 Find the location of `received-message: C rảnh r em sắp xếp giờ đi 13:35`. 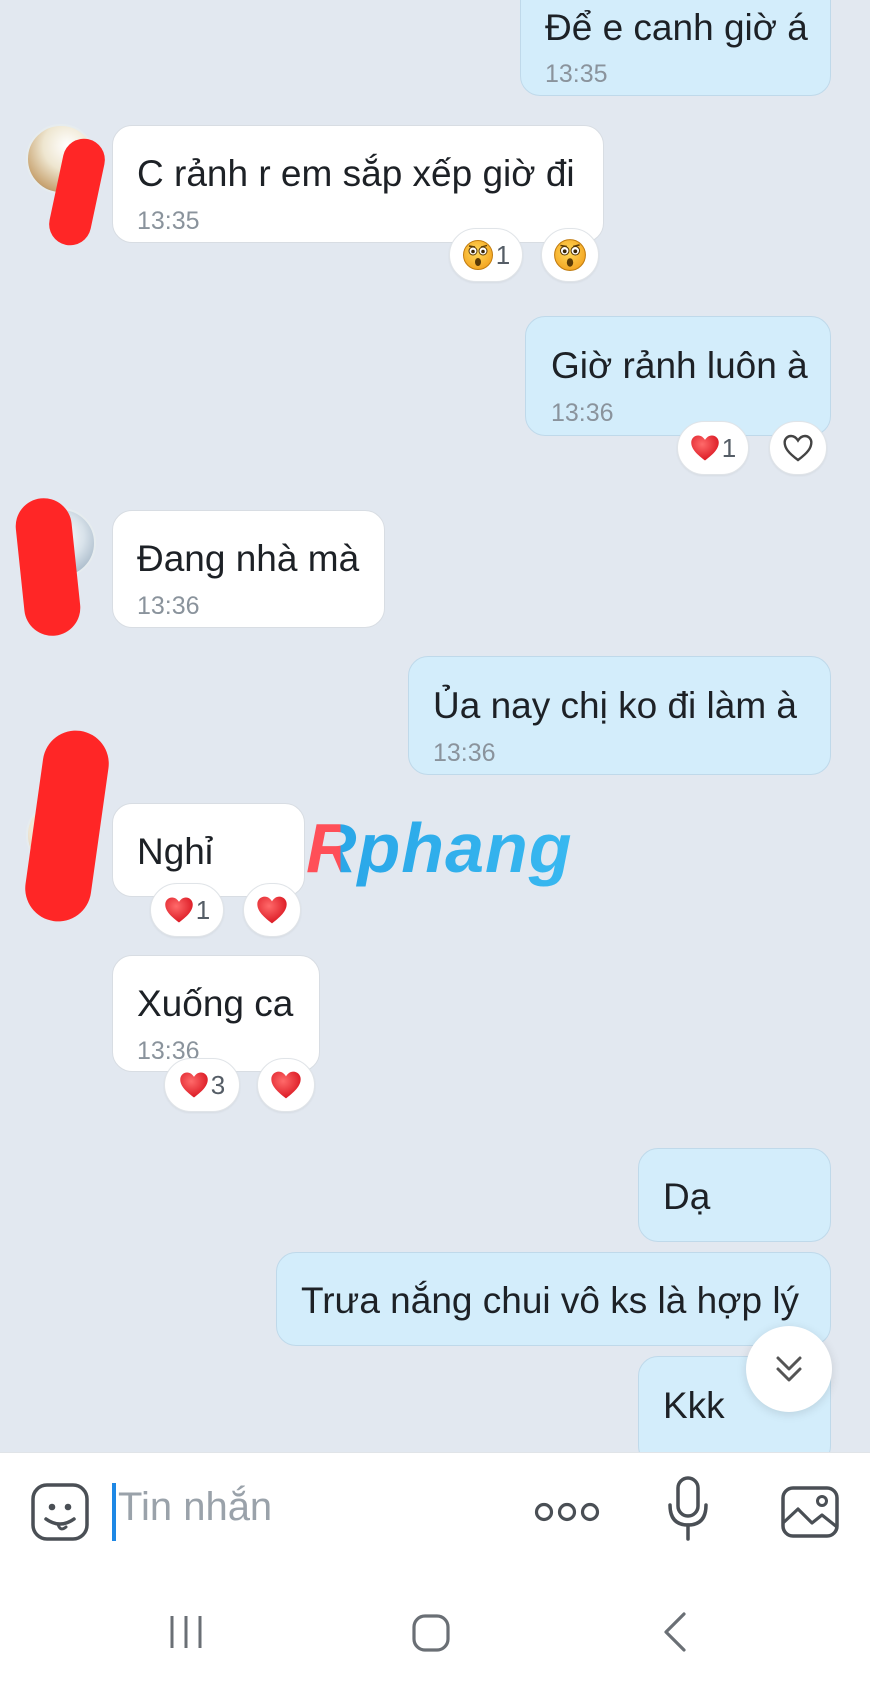

received-message: C rảnh r em sắp xếp giờ đi 13:35 is located at coordinates (358, 184).